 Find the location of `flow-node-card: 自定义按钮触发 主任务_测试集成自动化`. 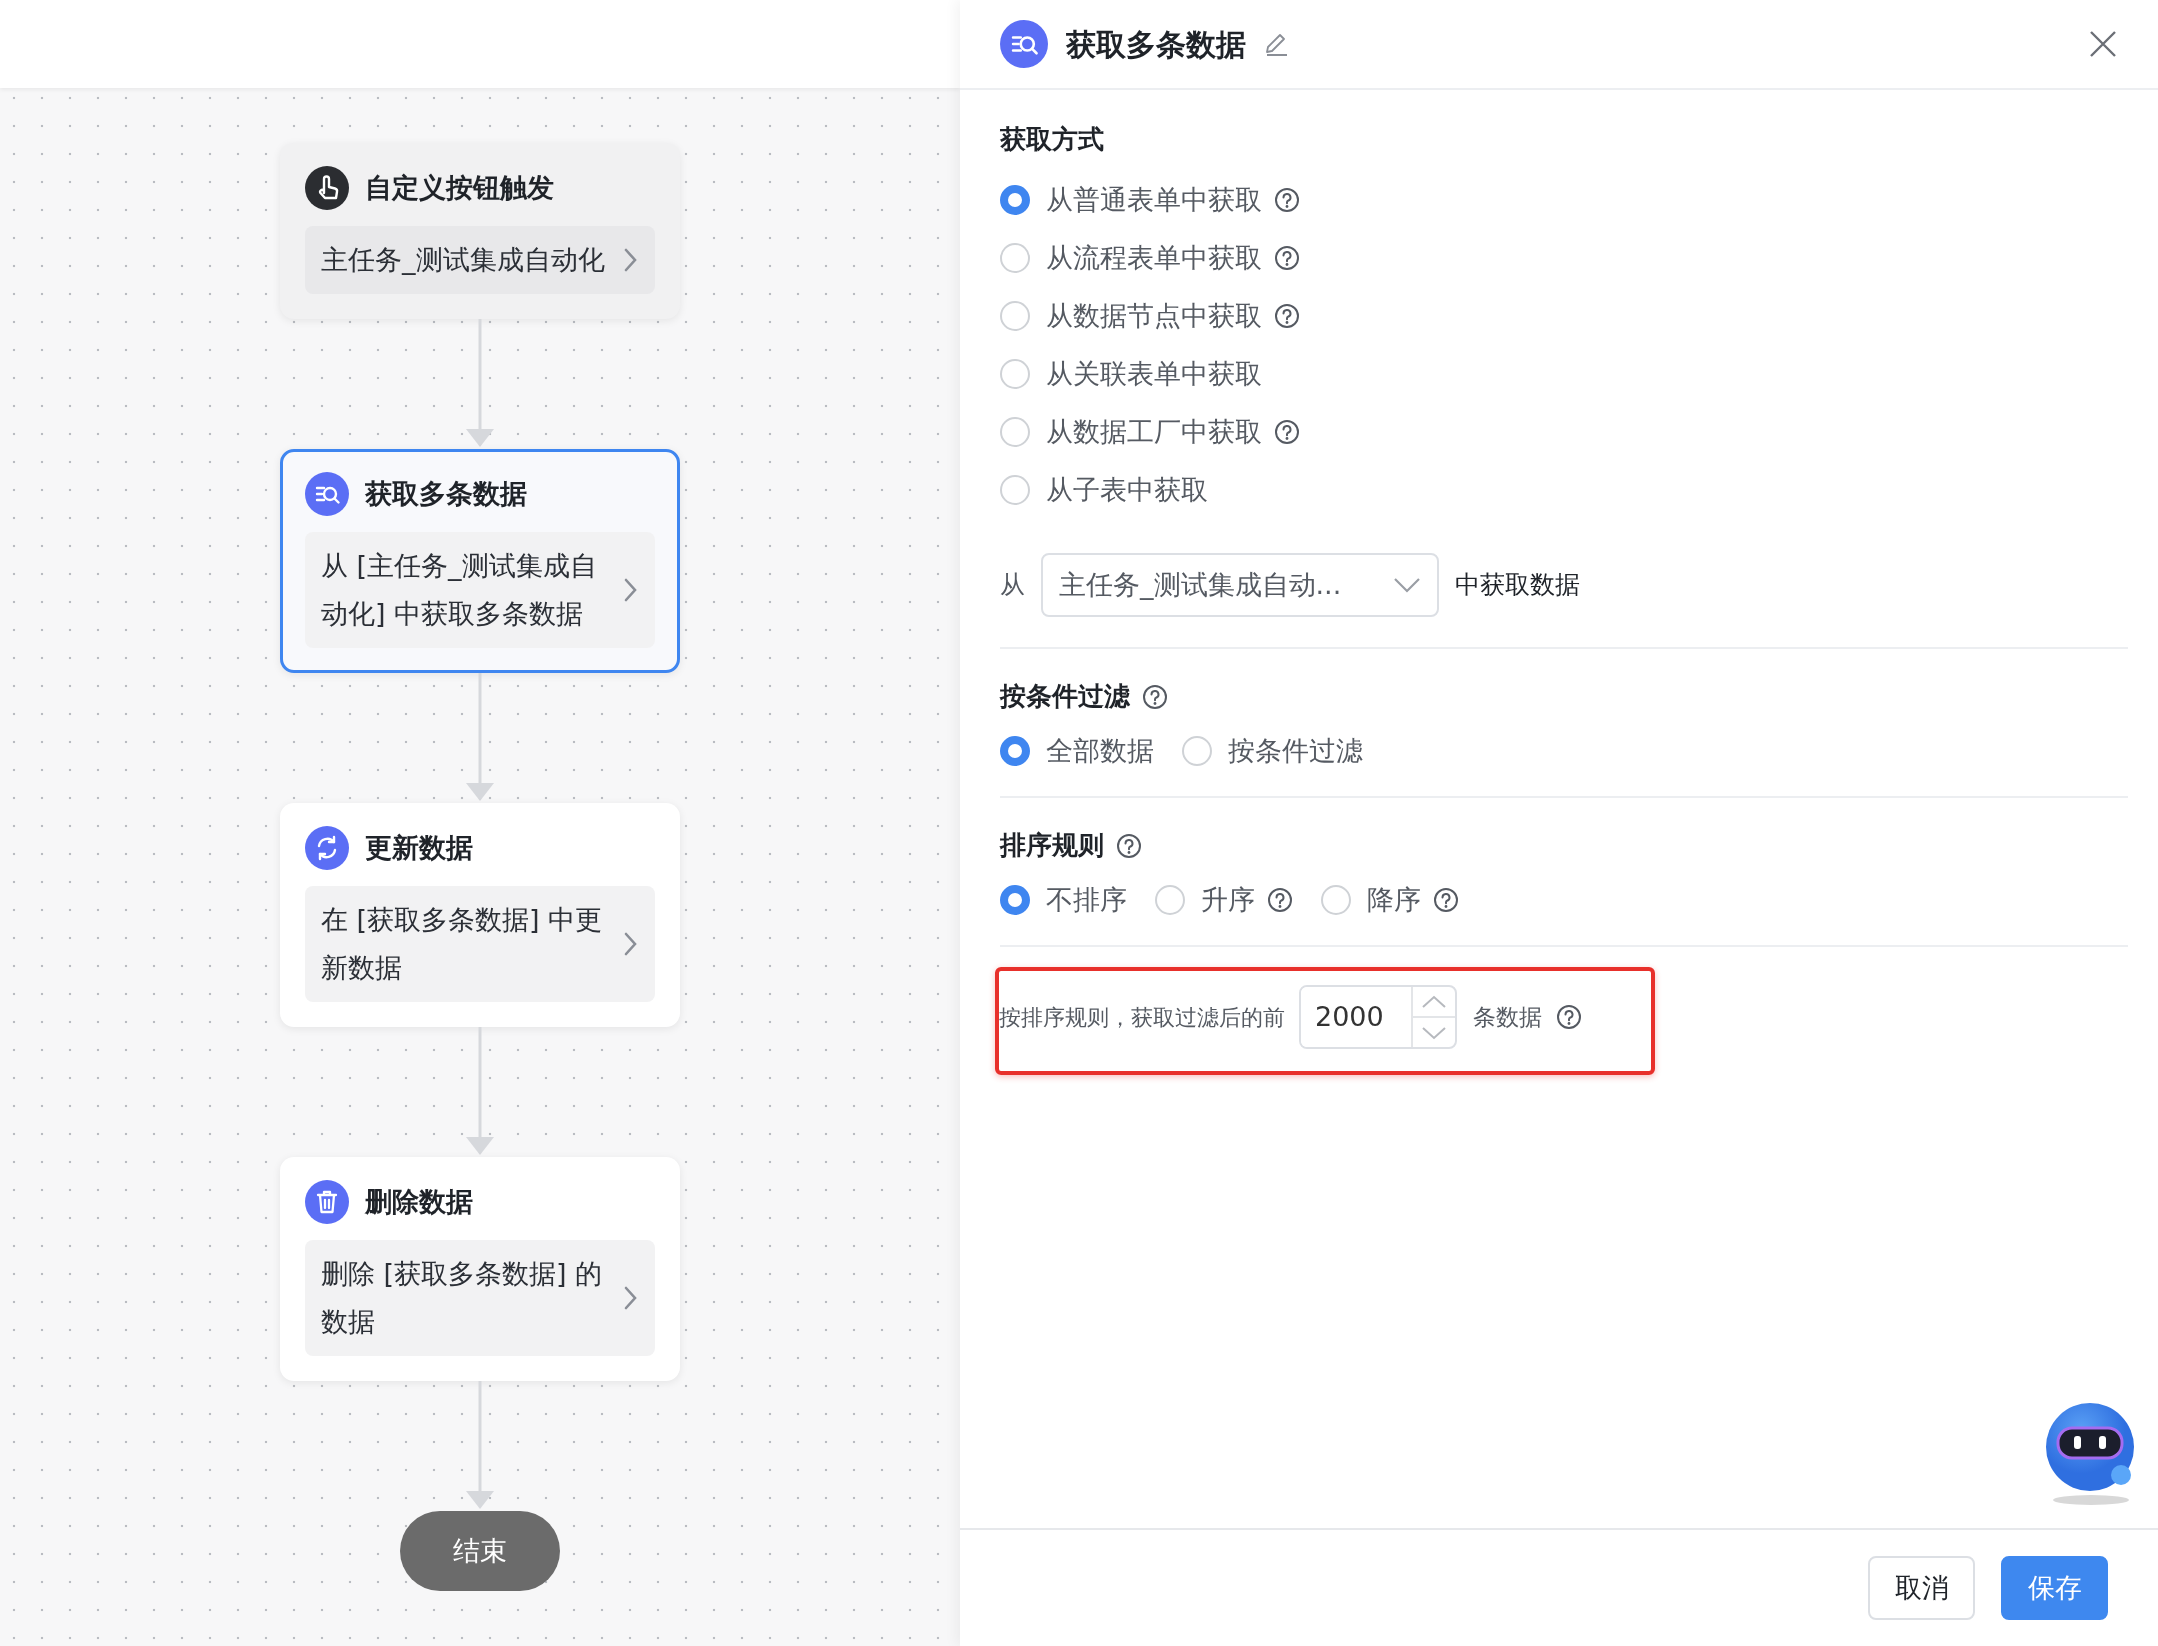

flow-node-card: 自定义按钮触发 主任务_测试集成自动化 is located at coordinates (480, 231).